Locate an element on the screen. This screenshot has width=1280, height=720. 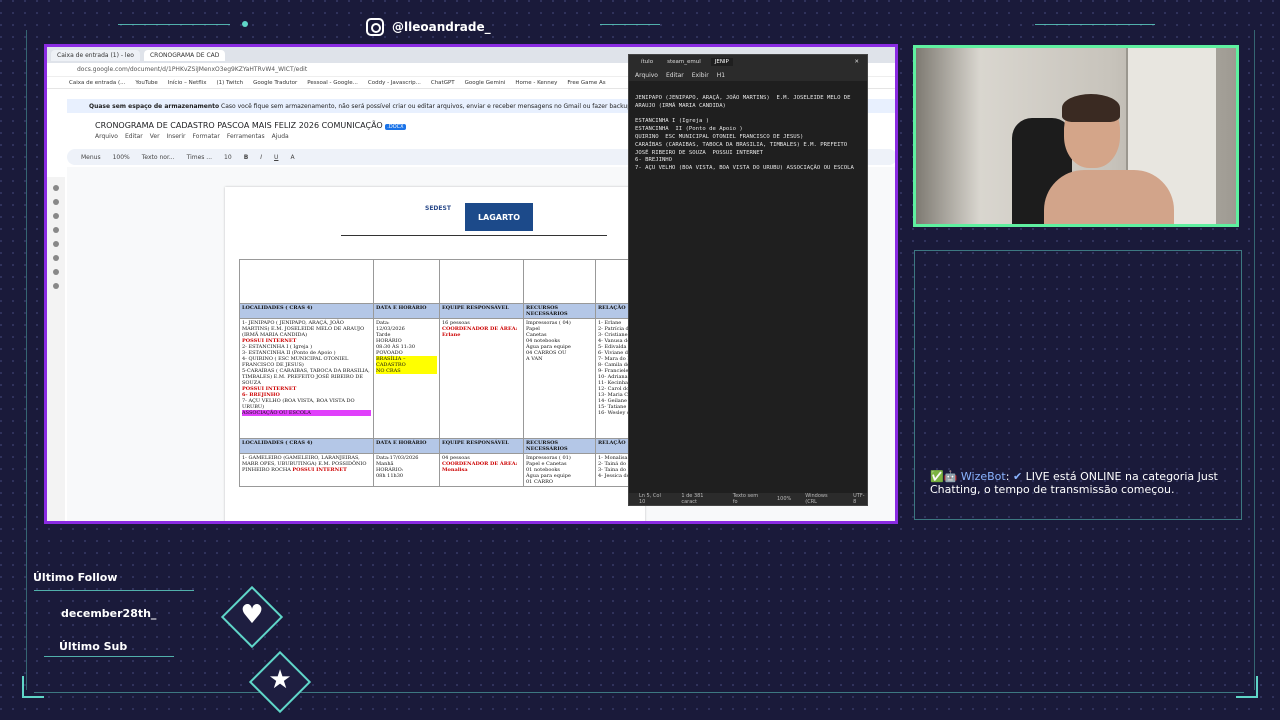
bookmark-item: Home - Kenney is located at coordinates (536, 83).